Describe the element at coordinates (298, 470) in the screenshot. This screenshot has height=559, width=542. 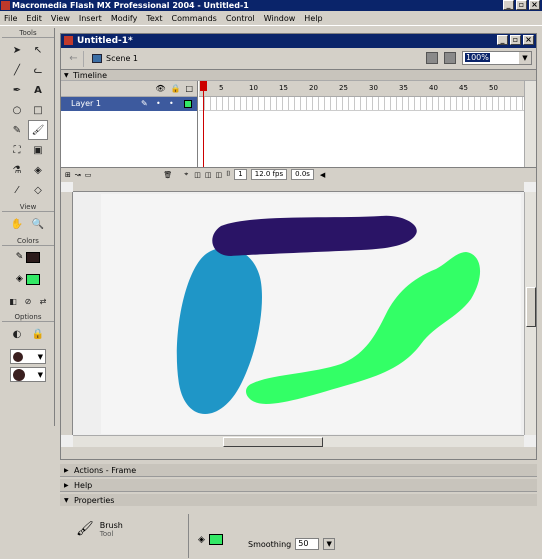
I see `actions-panel-header: Actions - Frame` at that location.